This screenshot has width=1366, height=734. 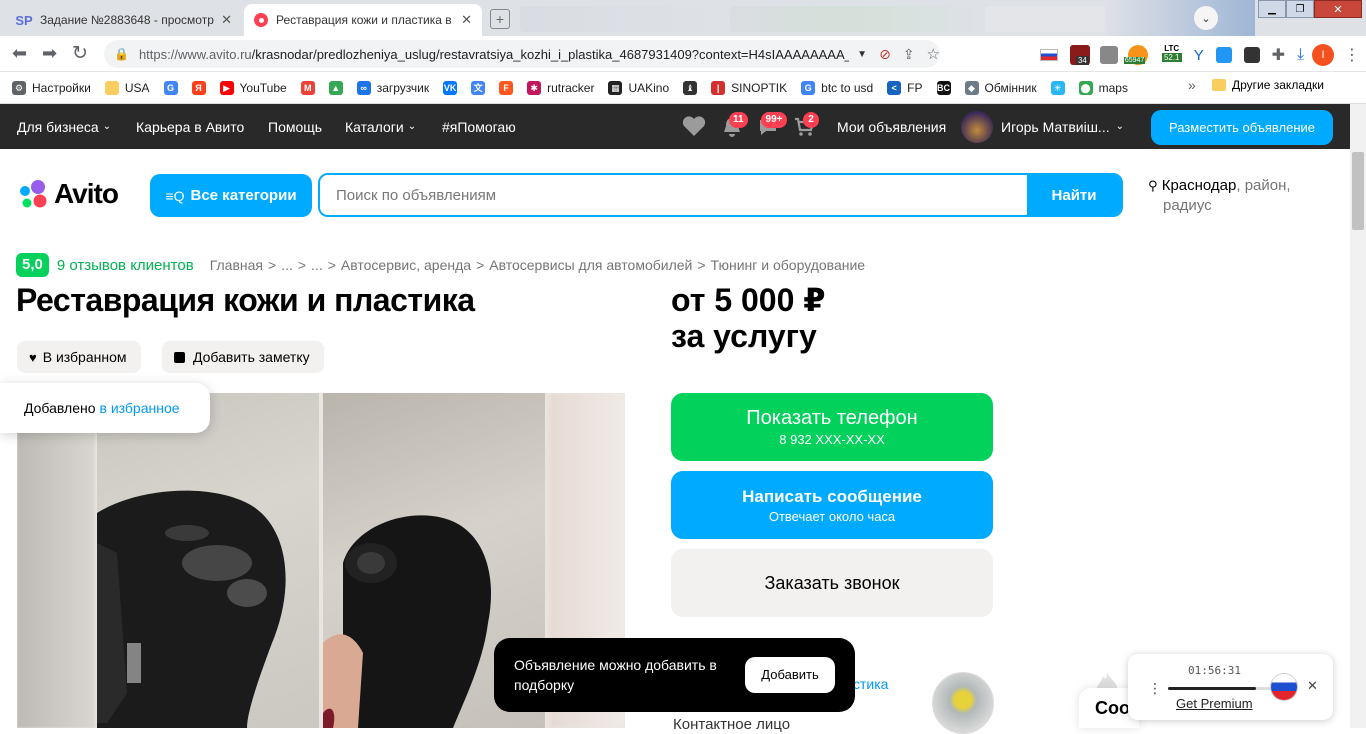 What do you see at coordinates (870, 684) in the screenshot?
I see `seller-name-link: стика` at bounding box center [870, 684].